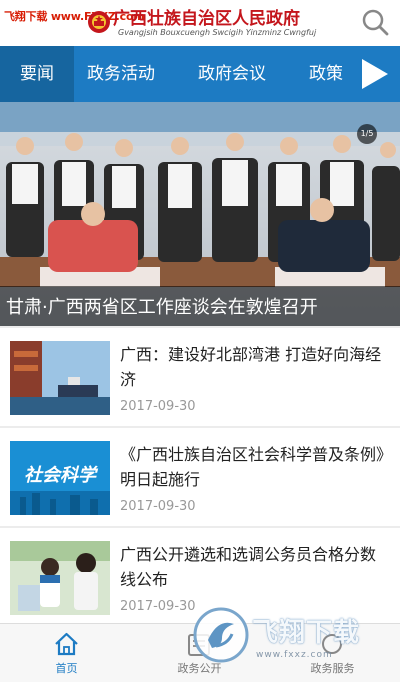  What do you see at coordinates (206, 19) in the screenshot?
I see `page-title: 广西壮族自治区人民政府` at bounding box center [206, 19].